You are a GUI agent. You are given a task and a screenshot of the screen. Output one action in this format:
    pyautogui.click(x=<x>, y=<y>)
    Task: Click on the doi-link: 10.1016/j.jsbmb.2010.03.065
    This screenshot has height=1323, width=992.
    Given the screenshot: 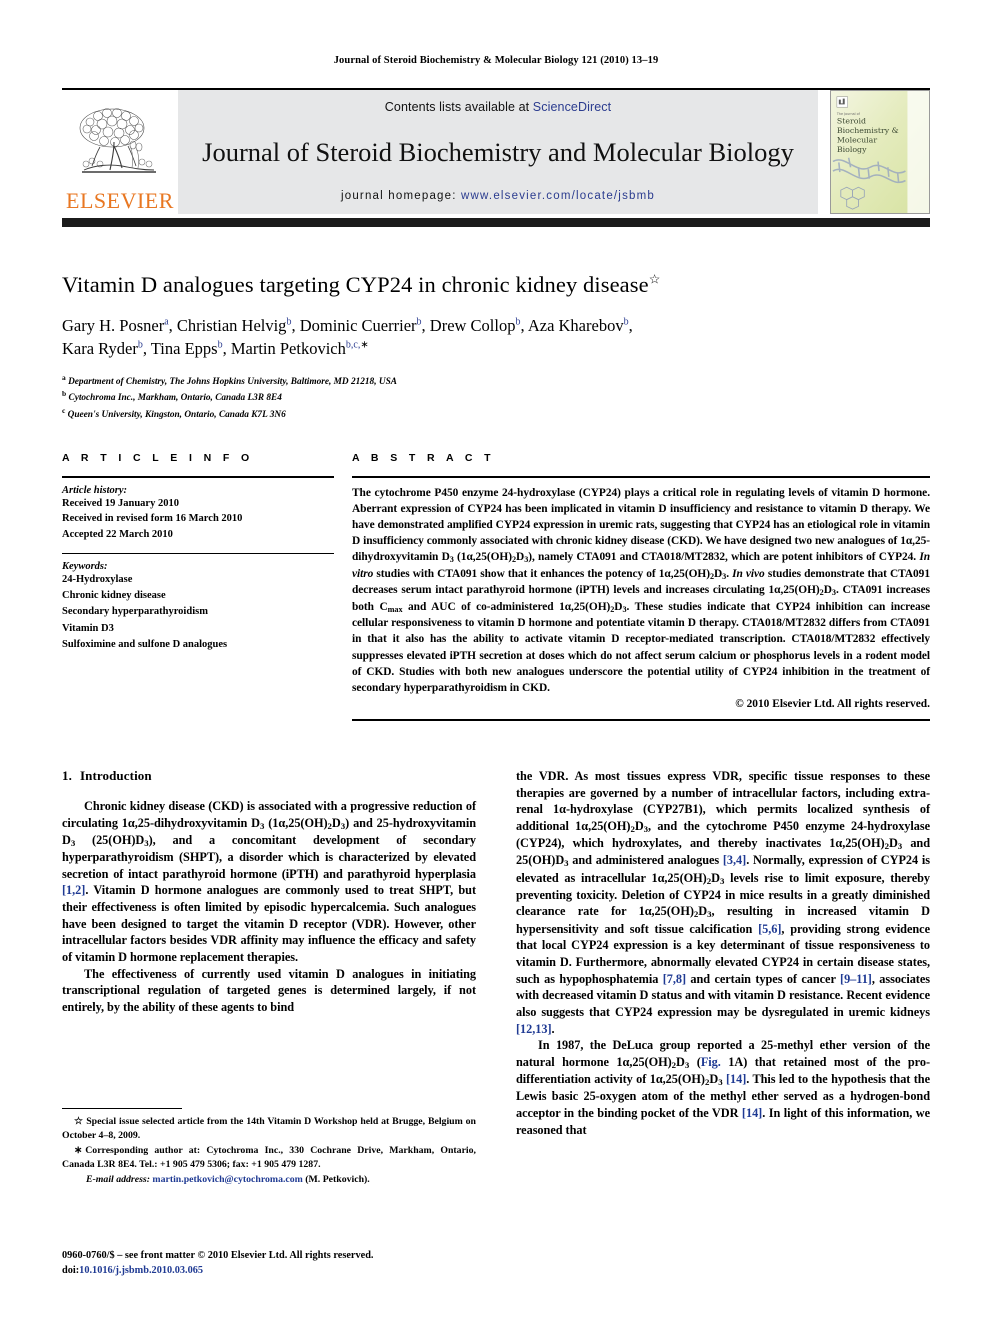 What is the action you would take?
    pyautogui.click(x=141, y=1270)
    